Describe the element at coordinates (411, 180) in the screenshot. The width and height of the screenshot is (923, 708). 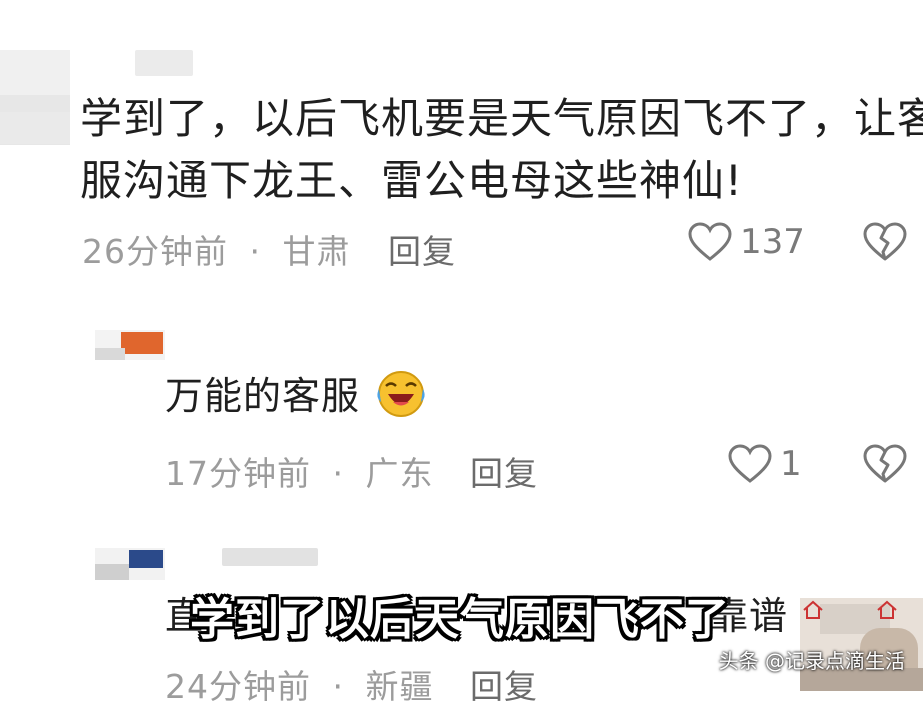
I see `comment-text-line: 服沟通下龙王、雷公电母这些神仙!` at that location.